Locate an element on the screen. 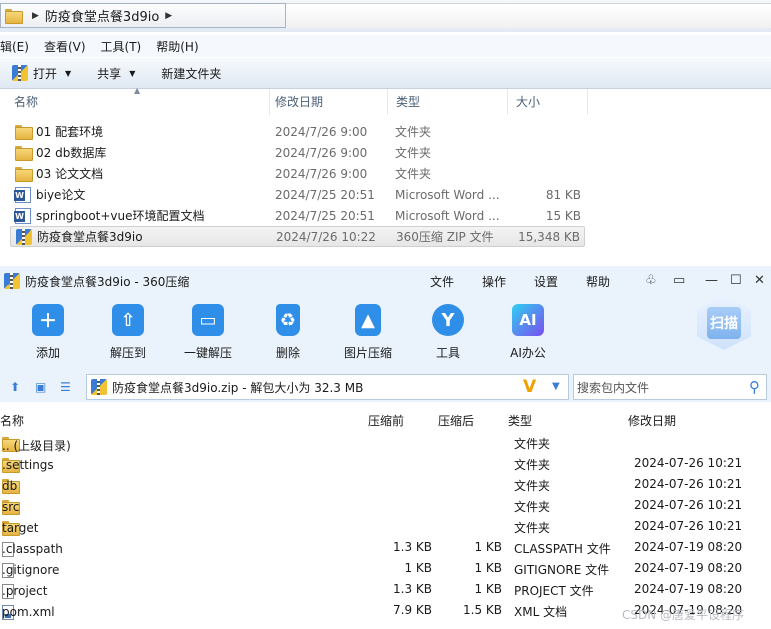  ai-office-button: AI AI办公 is located at coordinates (528, 332).